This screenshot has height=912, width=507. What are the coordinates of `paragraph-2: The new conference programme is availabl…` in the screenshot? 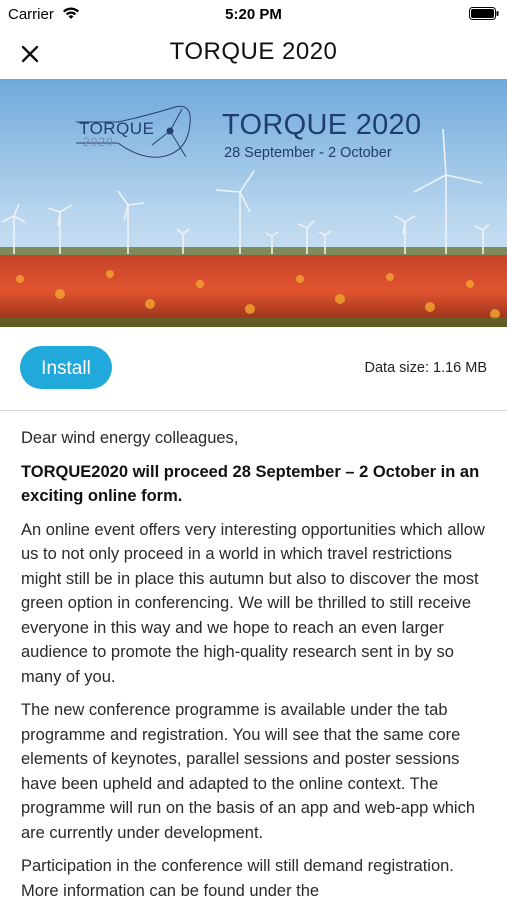 It's located at (248, 771).